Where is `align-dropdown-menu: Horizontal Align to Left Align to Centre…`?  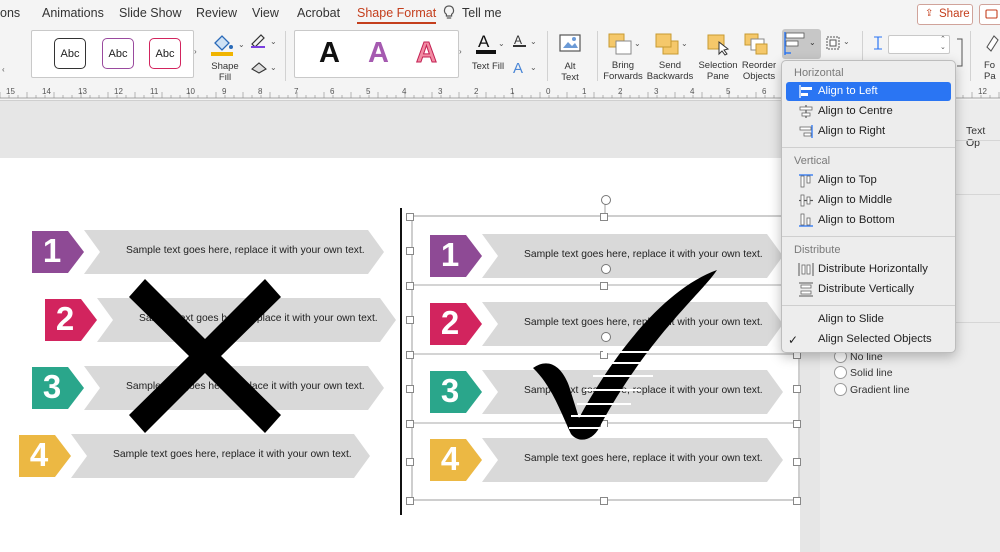
align-dropdown-menu: Horizontal Align to Left Align to Centre… is located at coordinates (868, 206).